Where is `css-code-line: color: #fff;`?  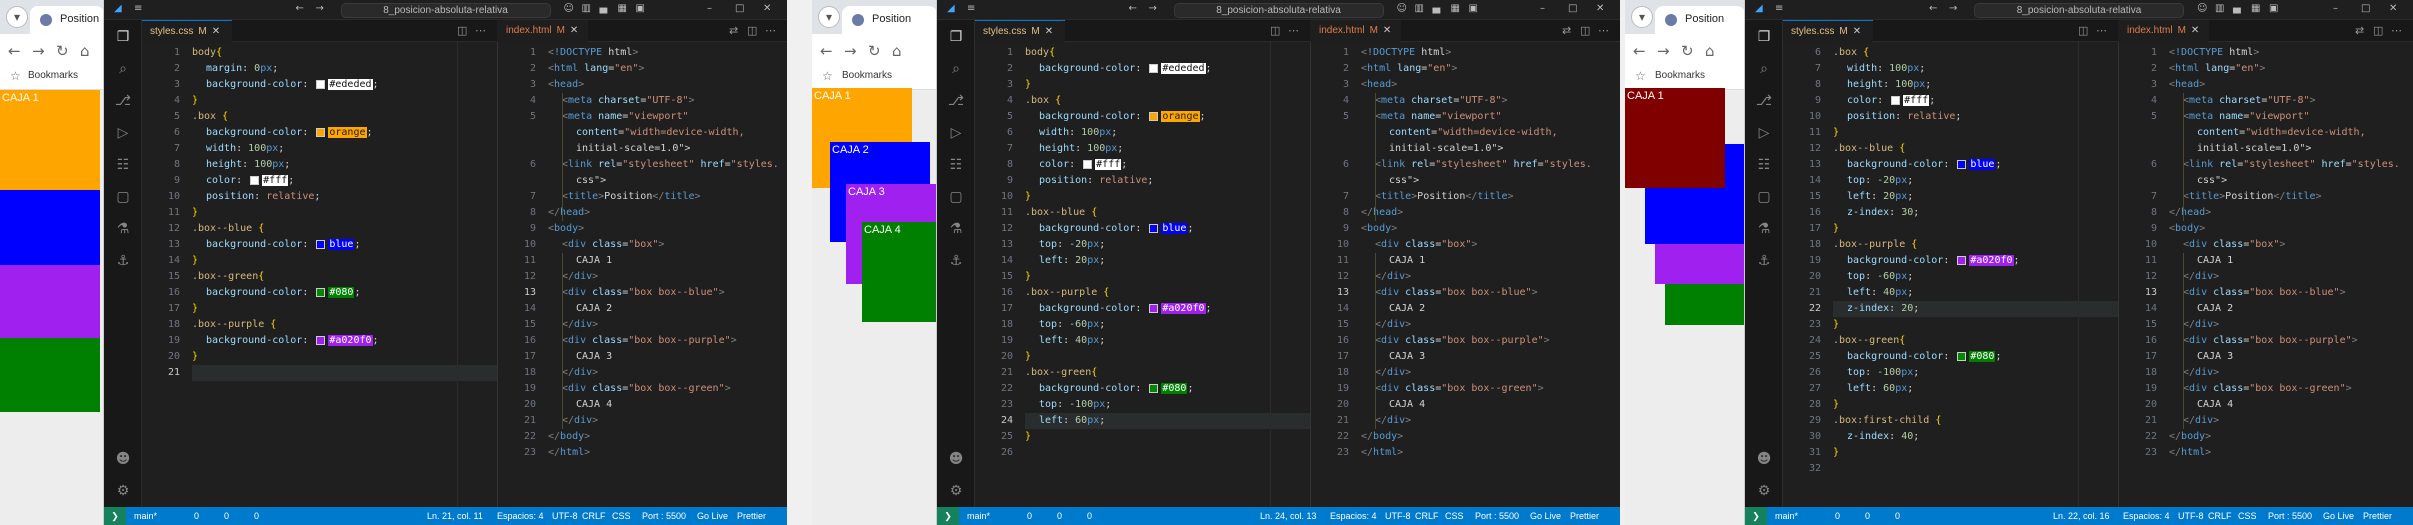
css-code-line: color: #fff; is located at coordinates (1167, 165).